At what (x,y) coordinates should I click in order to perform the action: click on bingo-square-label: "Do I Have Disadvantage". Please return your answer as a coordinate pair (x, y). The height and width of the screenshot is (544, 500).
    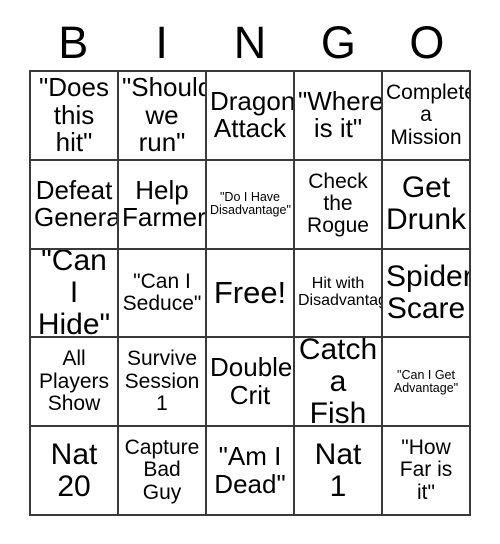
    Looking at the image, I should click on (250, 203).